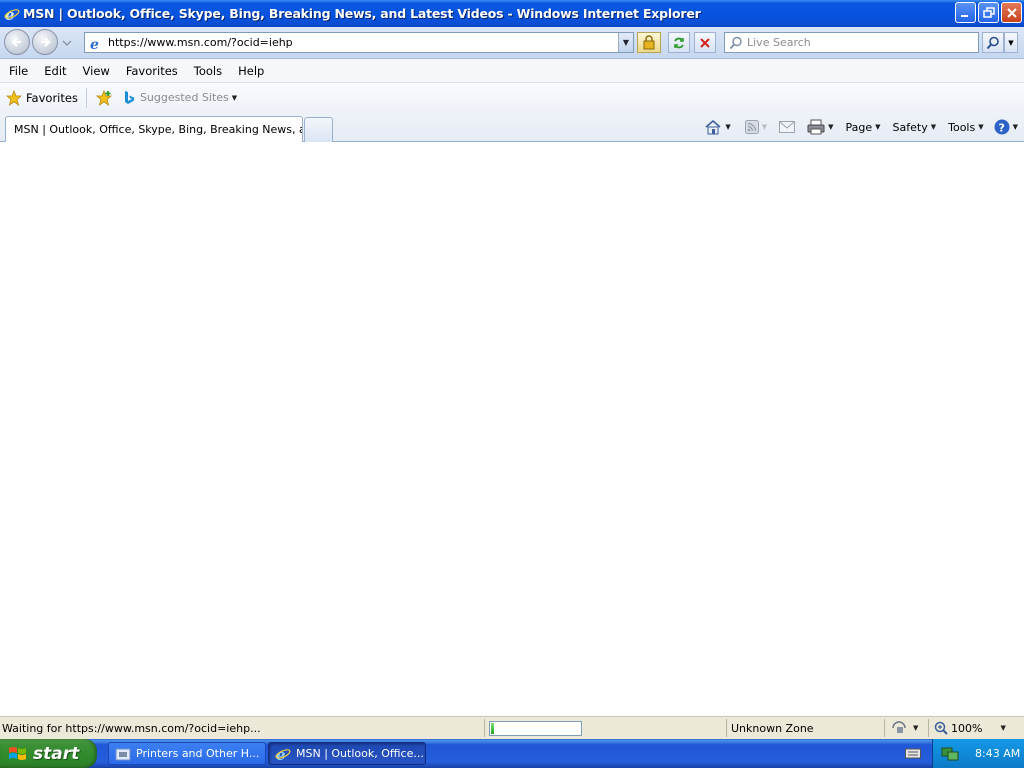 This screenshot has width=1024, height=768. I want to click on page-menu-button: Page ▼, so click(863, 127).